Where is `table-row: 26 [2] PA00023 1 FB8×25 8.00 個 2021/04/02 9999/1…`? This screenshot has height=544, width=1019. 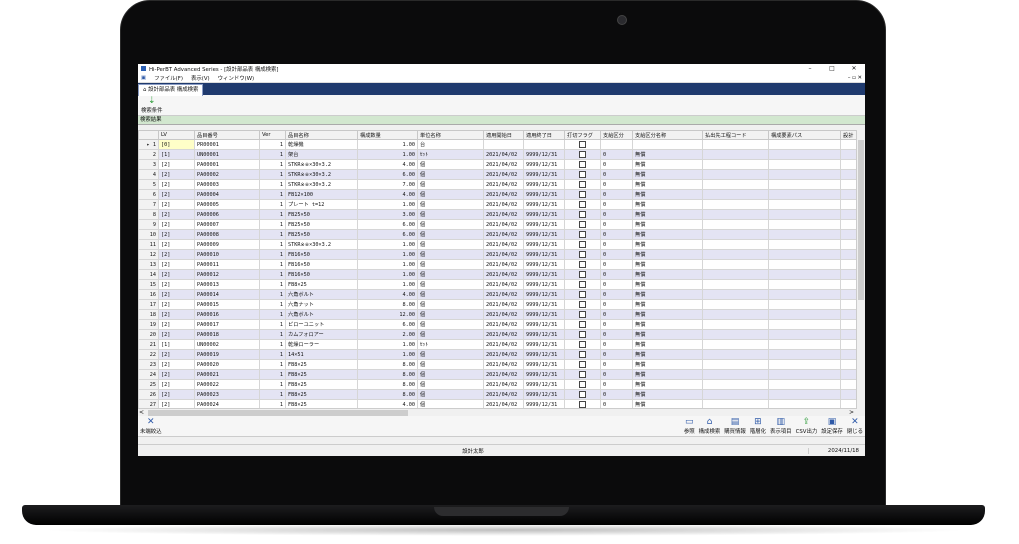 table-row: 26 [2] PA00023 1 FB8×25 8.00 個 2021/04/02 9999/1… is located at coordinates (498, 394).